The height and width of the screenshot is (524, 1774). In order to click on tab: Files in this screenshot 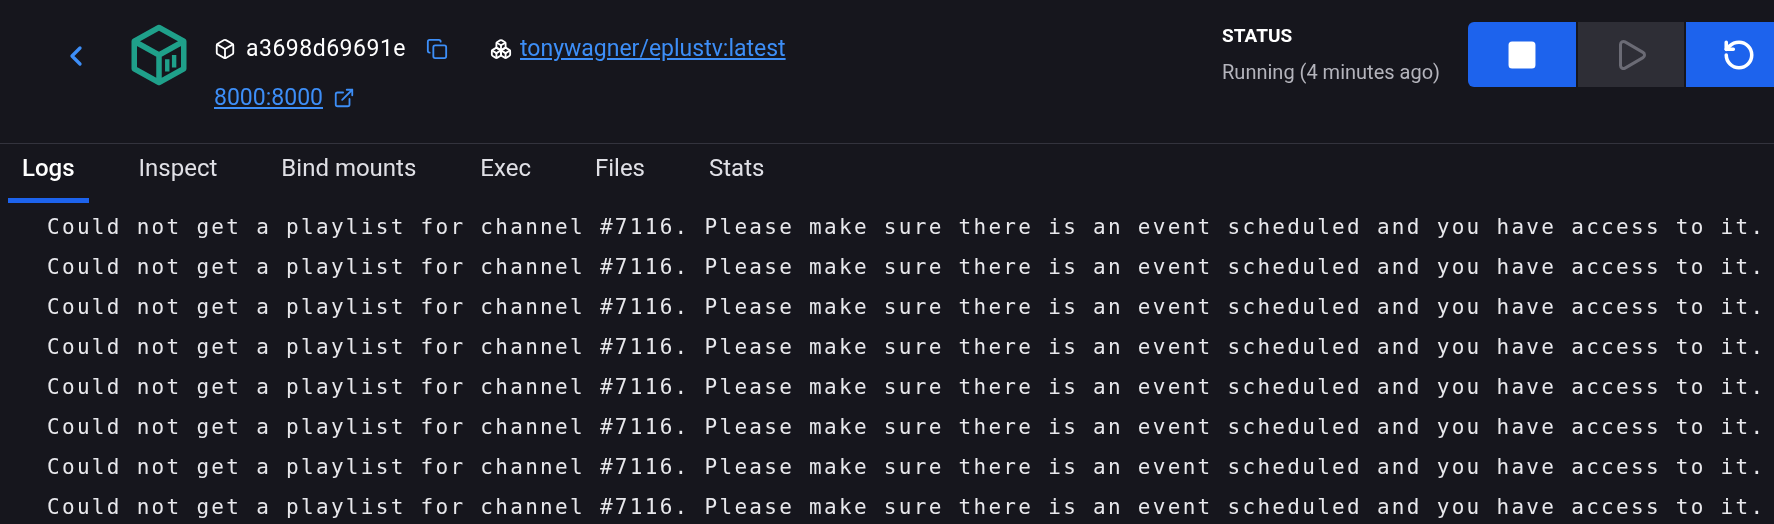, I will do `click(619, 176)`.